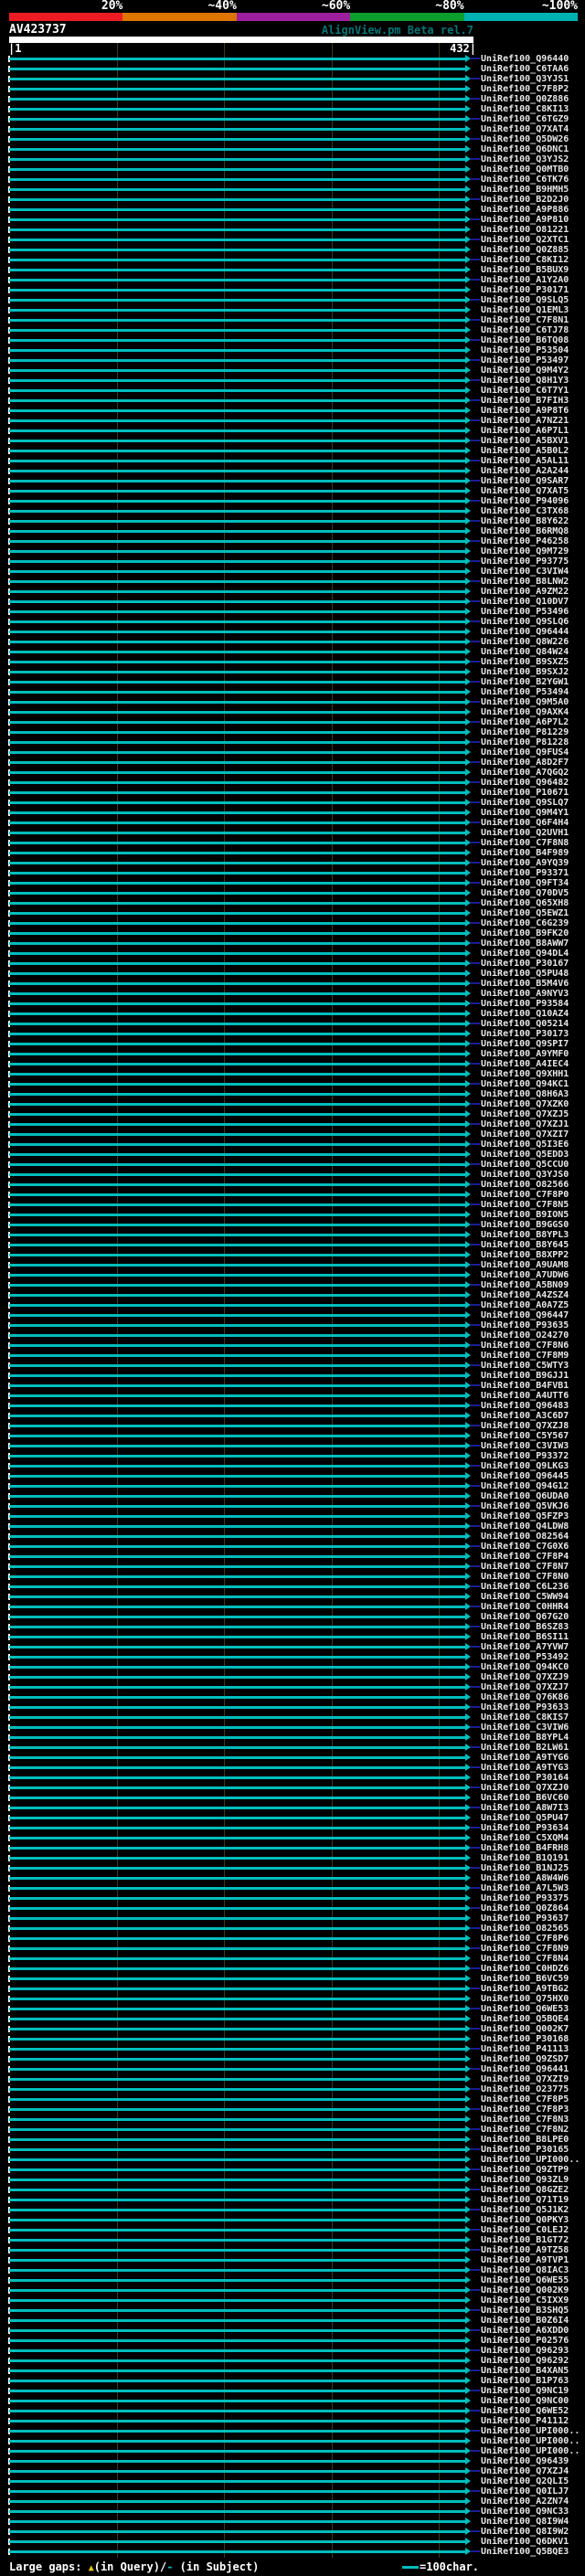 Image resolution: width=585 pixels, height=2576 pixels. Describe the element at coordinates (525, 79) in the screenshot. I see `hit-label: UniRef100_Q3YJS1` at that location.